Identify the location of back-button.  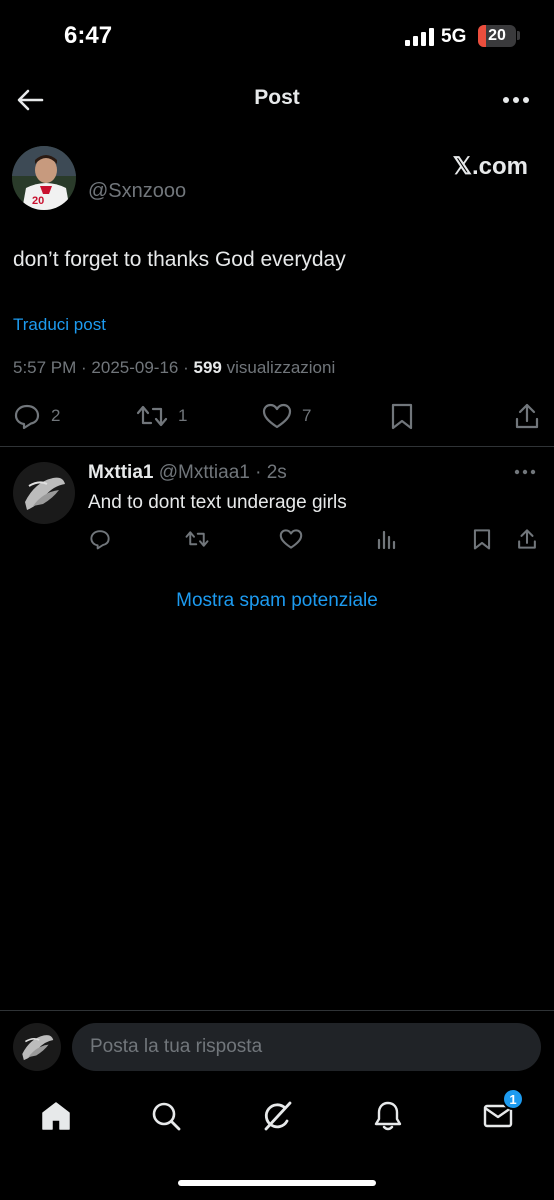
(30, 100).